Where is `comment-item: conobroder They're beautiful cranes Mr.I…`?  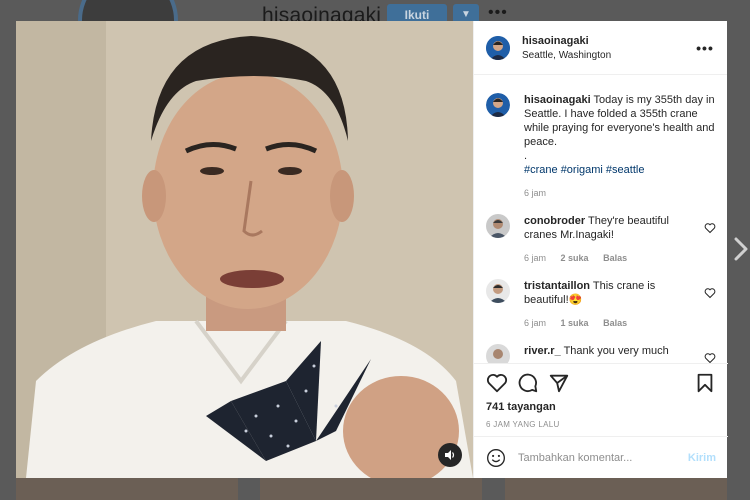 comment-item: conobroder They're beautiful cranes Mr.I… is located at coordinates (601, 239).